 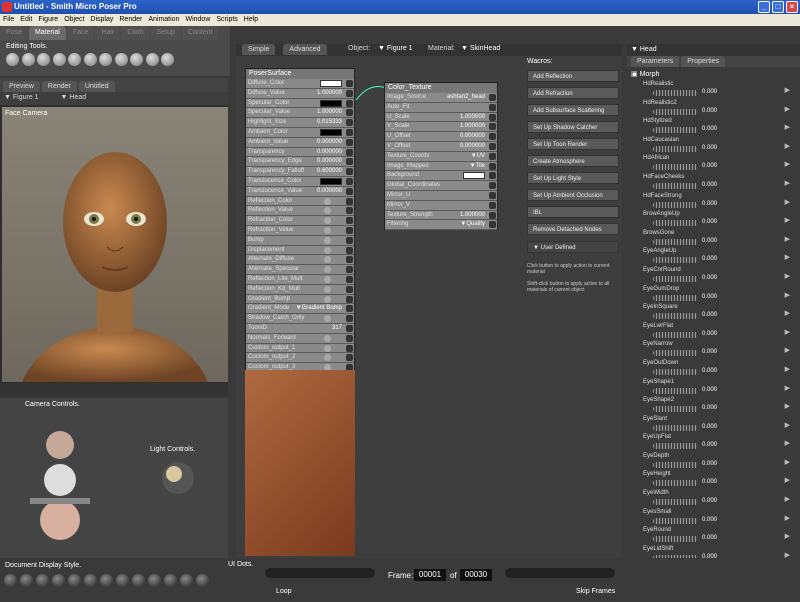 What do you see at coordinates (573, 127) in the screenshot?
I see `wacro-button: Set Up Shadow Catcher` at bounding box center [573, 127].